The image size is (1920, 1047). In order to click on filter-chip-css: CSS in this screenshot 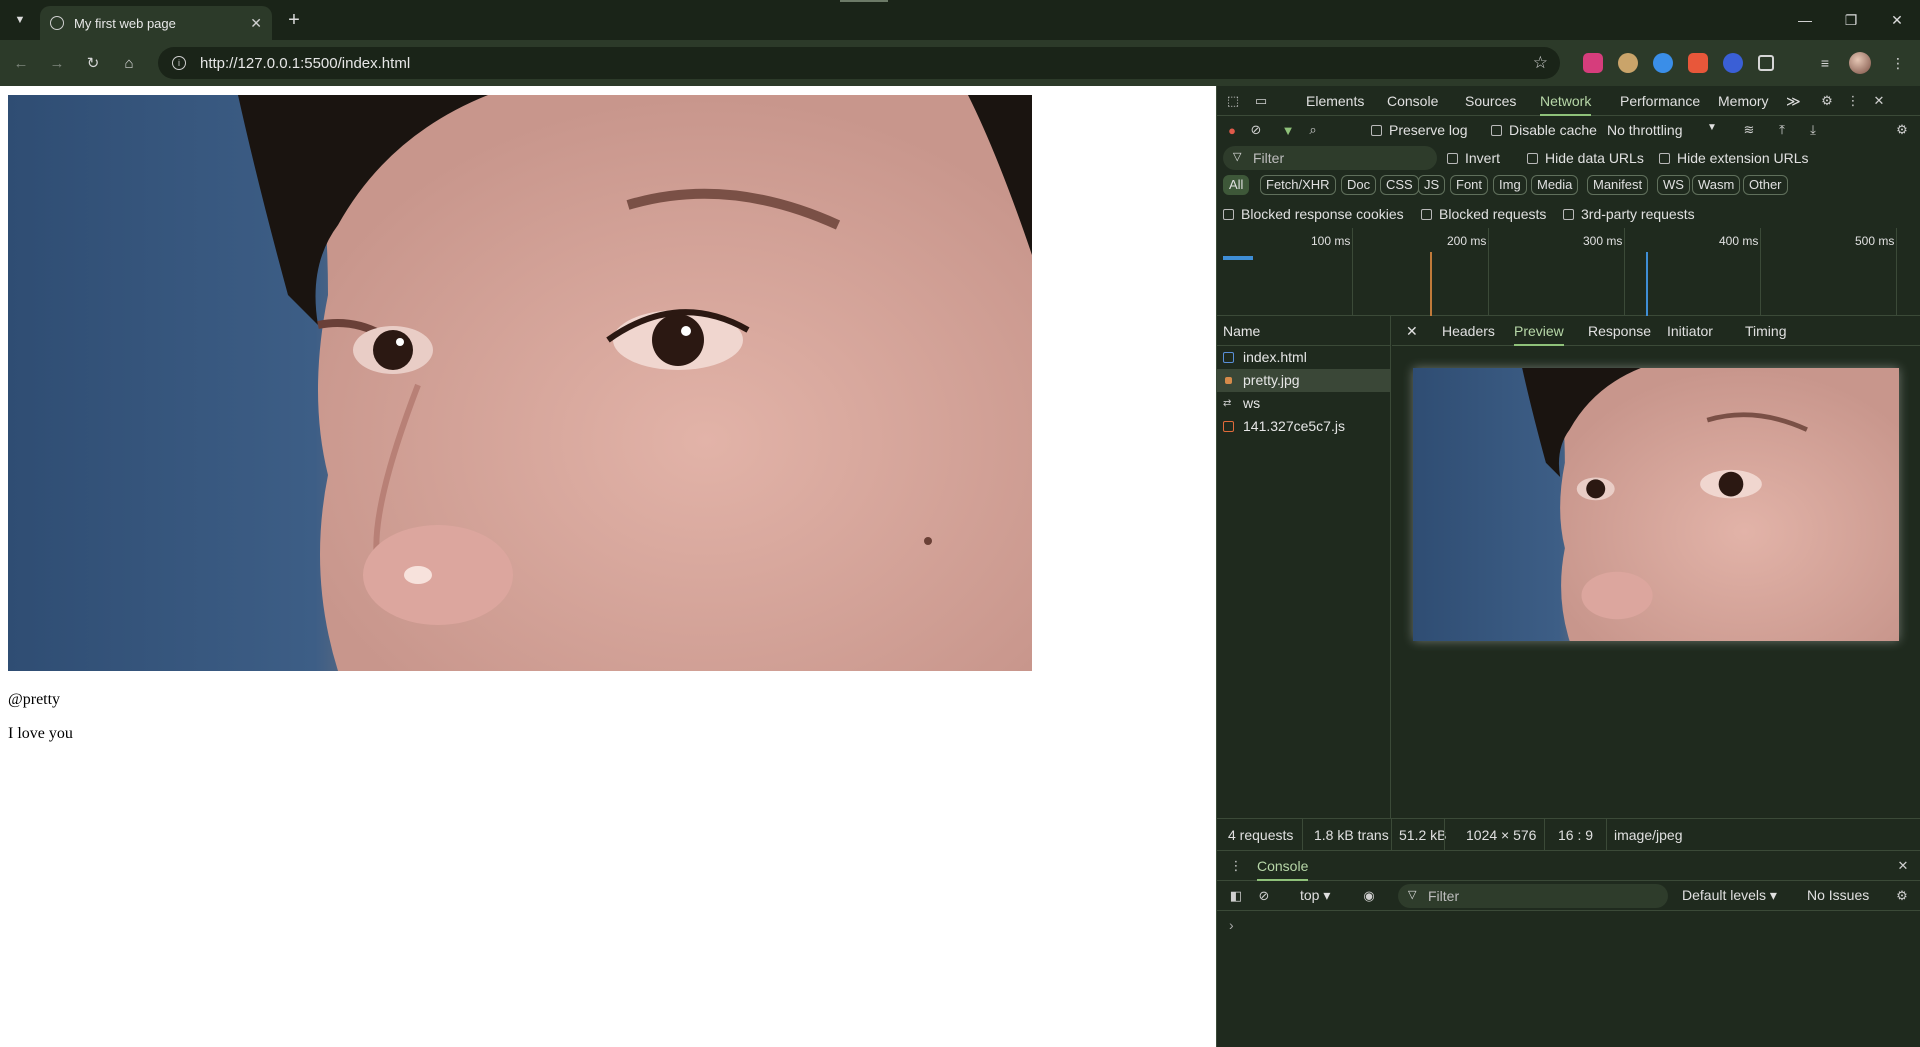, I will do `click(1399, 185)`.